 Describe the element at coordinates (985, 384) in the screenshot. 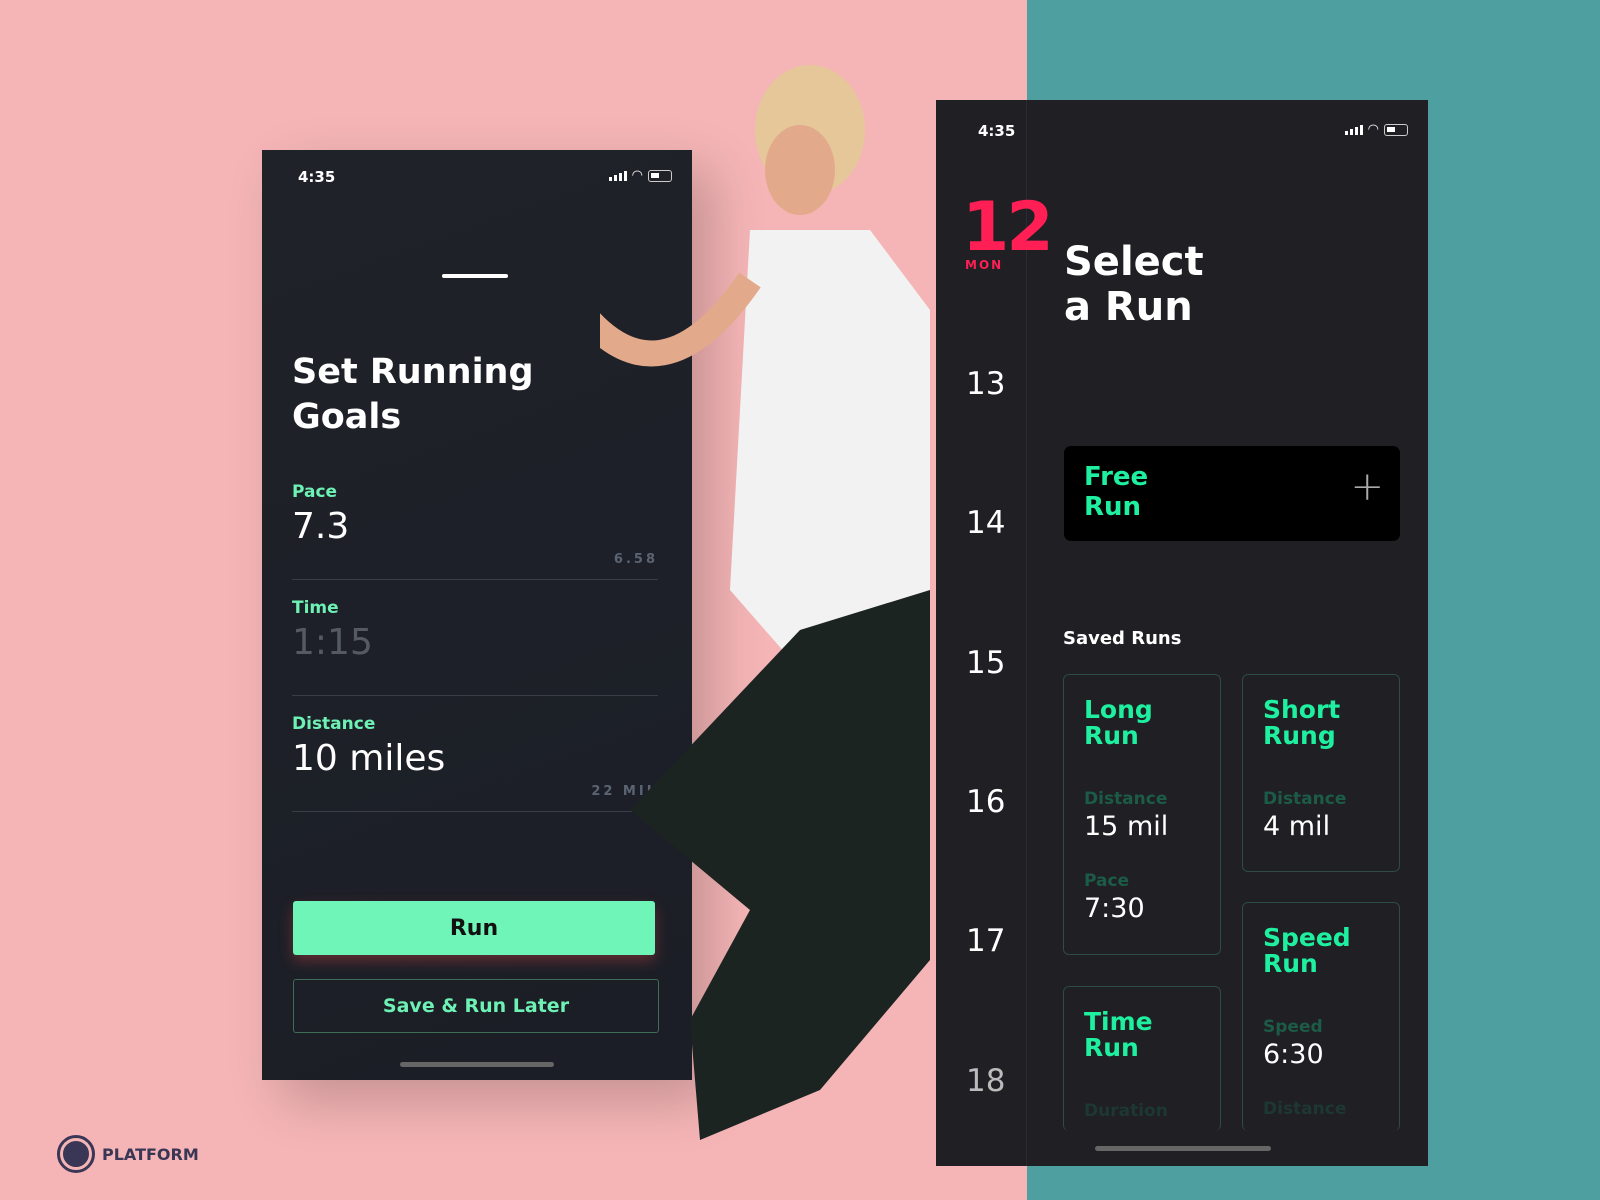

I see `calendar-day: 13` at that location.